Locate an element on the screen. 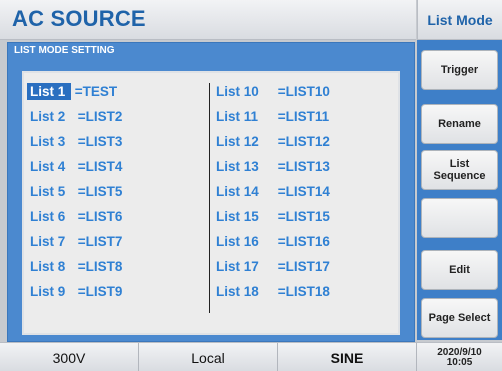  list-key: List 8 is located at coordinates (48, 266).